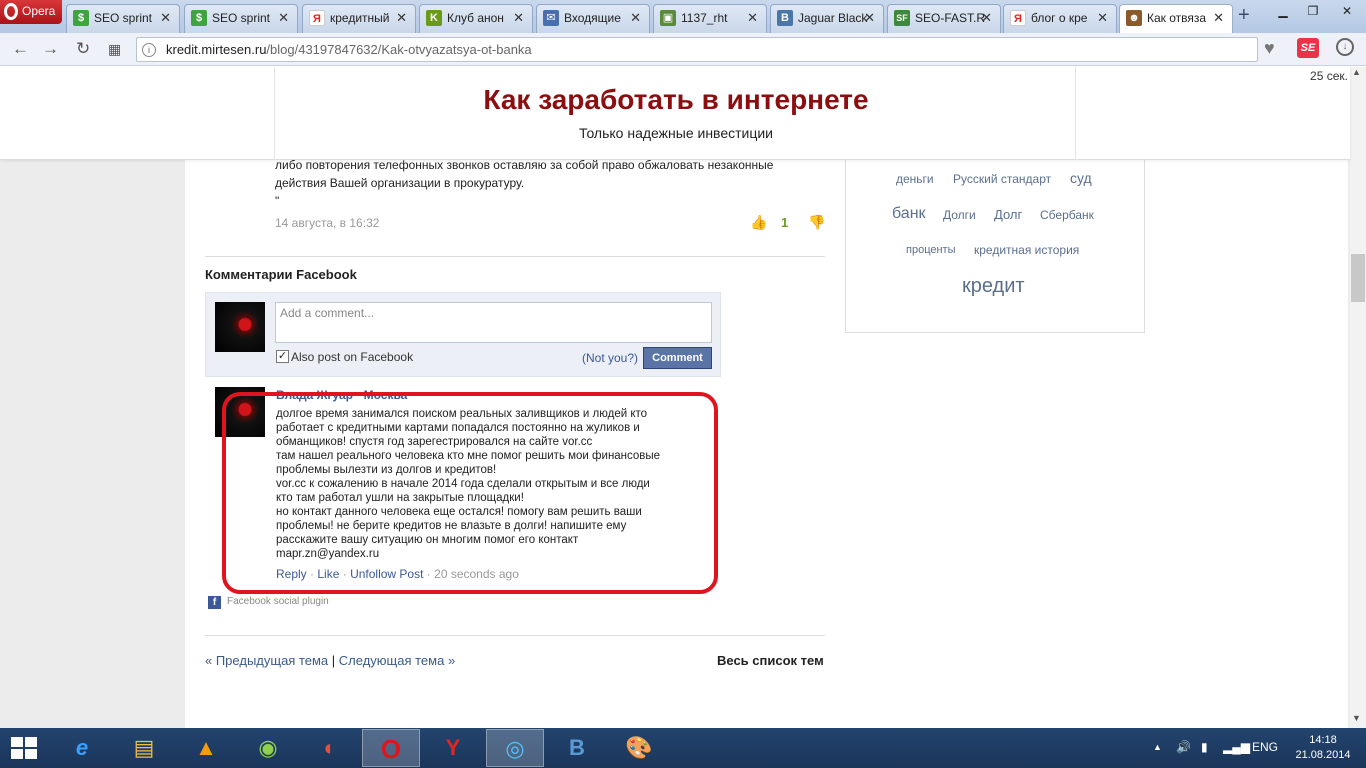 The image size is (1366, 768). What do you see at coordinates (1176, 19) in the screenshot?
I see `tab-active-kak-otvyazatsya: ☻ Как отвяза ✕` at bounding box center [1176, 19].